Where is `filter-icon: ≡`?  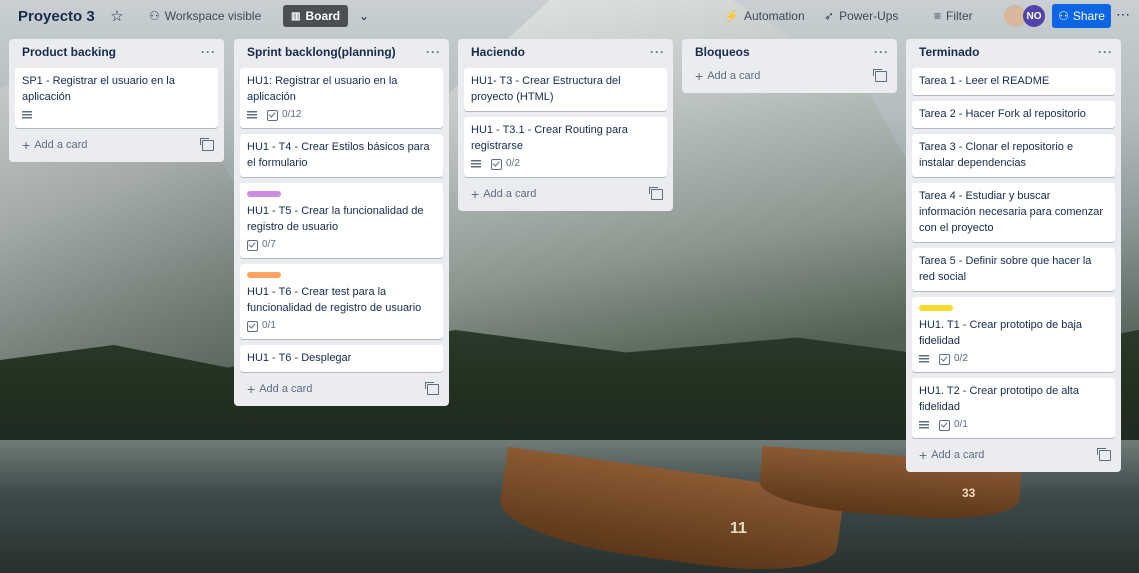
filter-icon: ≡ is located at coordinates (938, 16).